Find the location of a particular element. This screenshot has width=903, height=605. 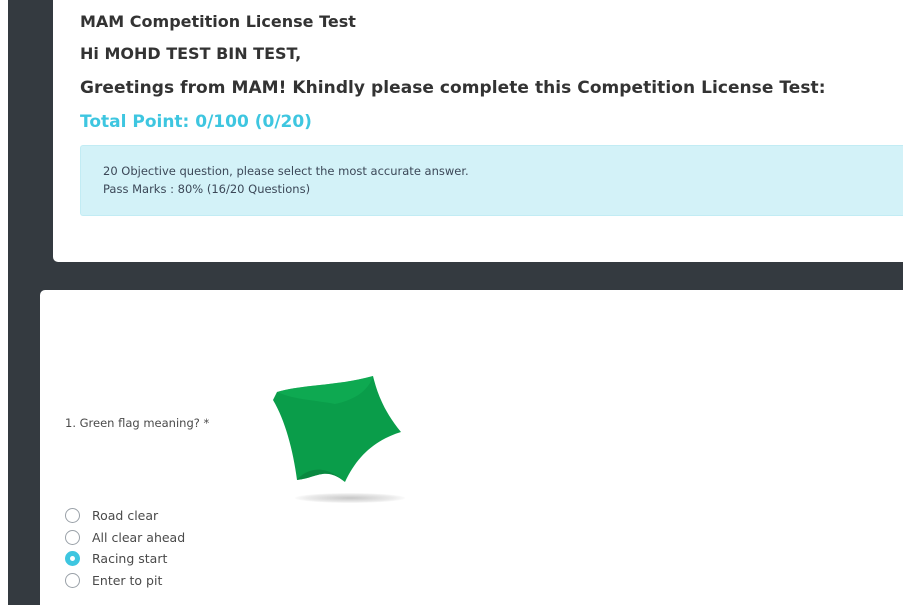

option-label: Enter to pit is located at coordinates (127, 580).